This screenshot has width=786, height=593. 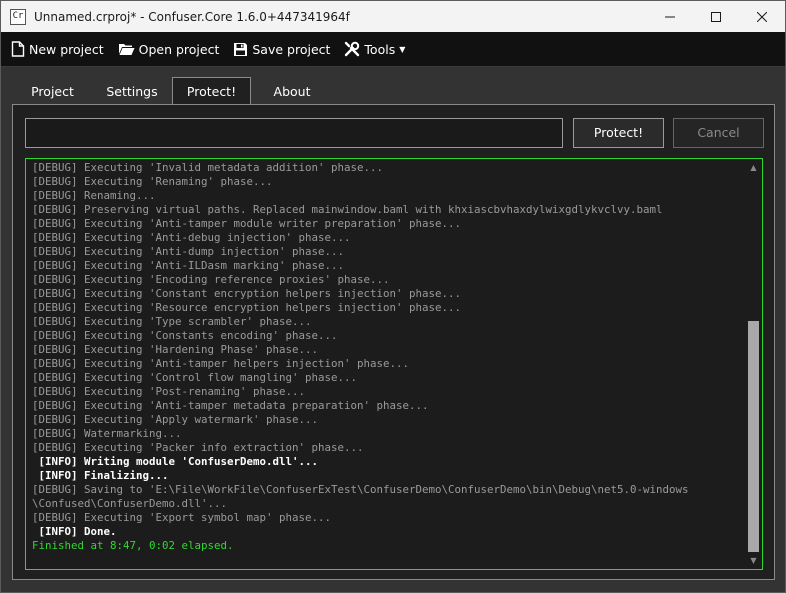 What do you see at coordinates (179, 49) in the screenshot?
I see `open-project-label: Open project` at bounding box center [179, 49].